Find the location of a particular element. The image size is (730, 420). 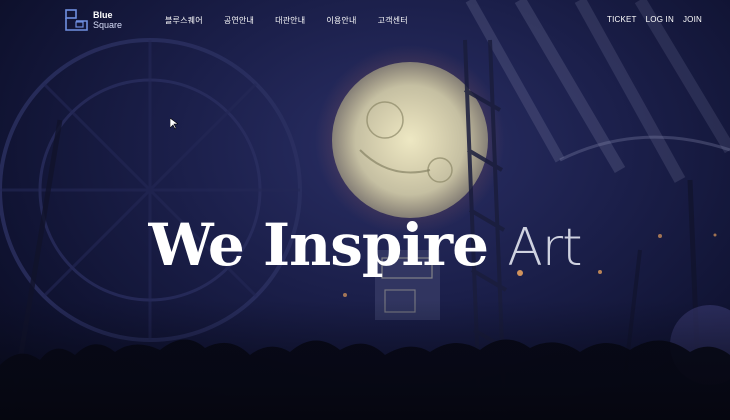

blue-square-logo-icon is located at coordinates (76, 20).